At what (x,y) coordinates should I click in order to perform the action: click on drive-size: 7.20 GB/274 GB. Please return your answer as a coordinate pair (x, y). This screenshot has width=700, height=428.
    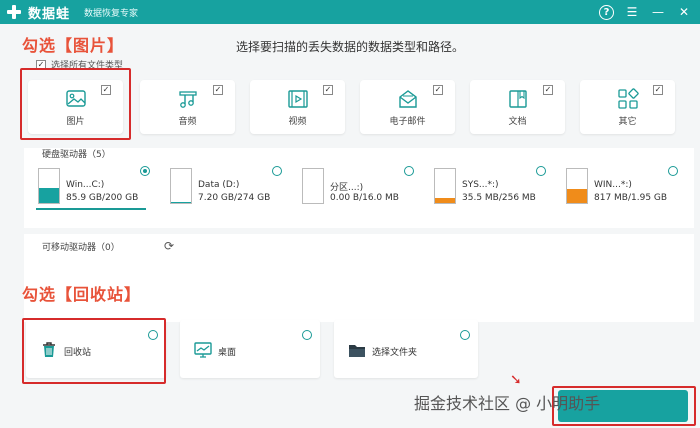
    Looking at the image, I should click on (234, 198).